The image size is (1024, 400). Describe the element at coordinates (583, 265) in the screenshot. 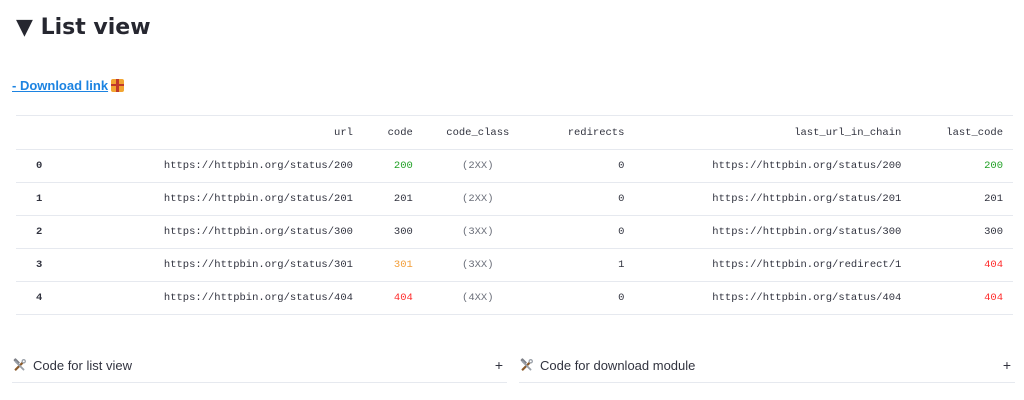

I see `redirects-cell: 1` at that location.